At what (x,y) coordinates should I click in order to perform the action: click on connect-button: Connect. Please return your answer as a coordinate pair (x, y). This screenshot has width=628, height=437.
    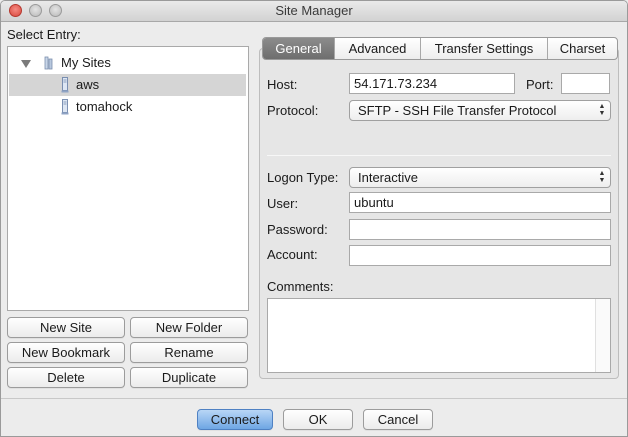
    Looking at the image, I should click on (235, 419).